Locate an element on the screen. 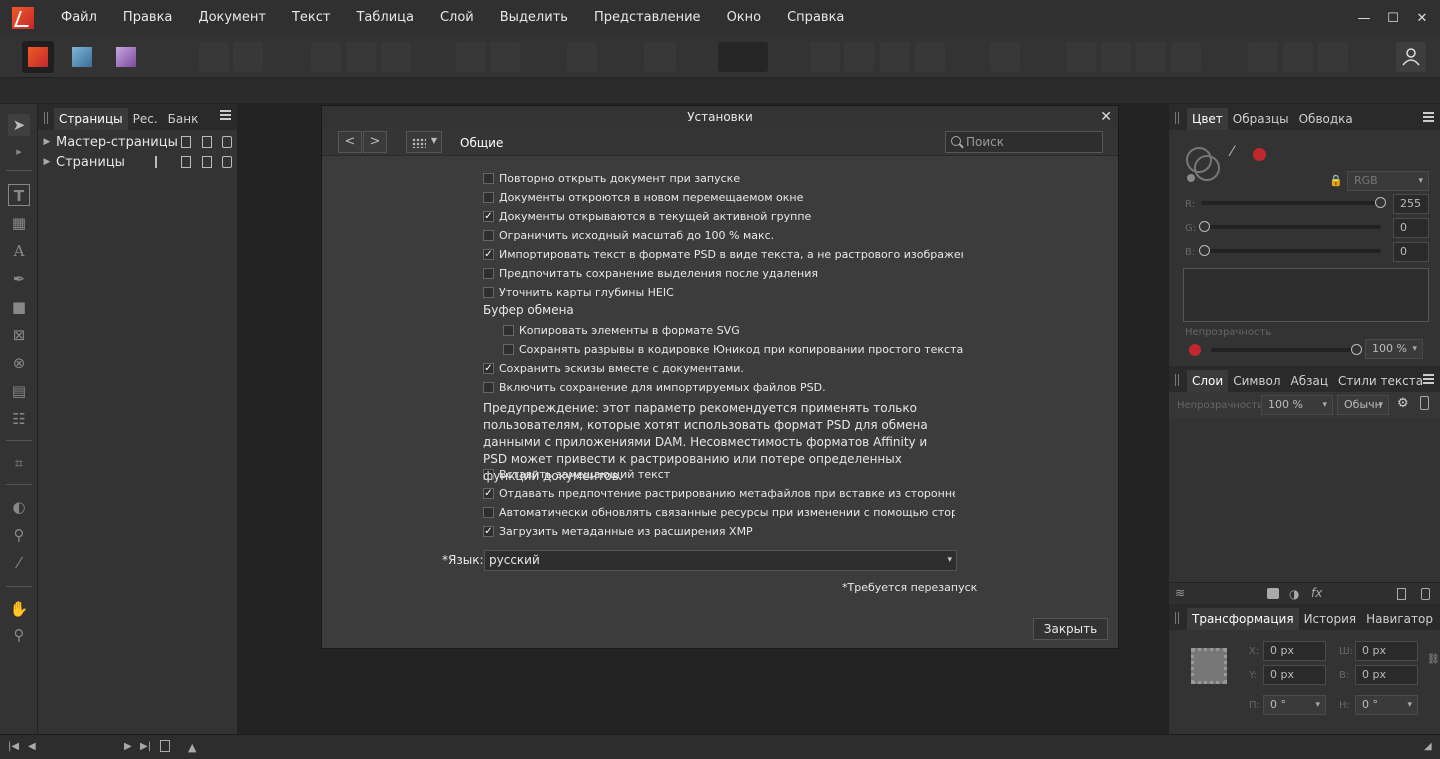 The height and width of the screenshot is (759, 1440). language-select: русский is located at coordinates (720, 560).